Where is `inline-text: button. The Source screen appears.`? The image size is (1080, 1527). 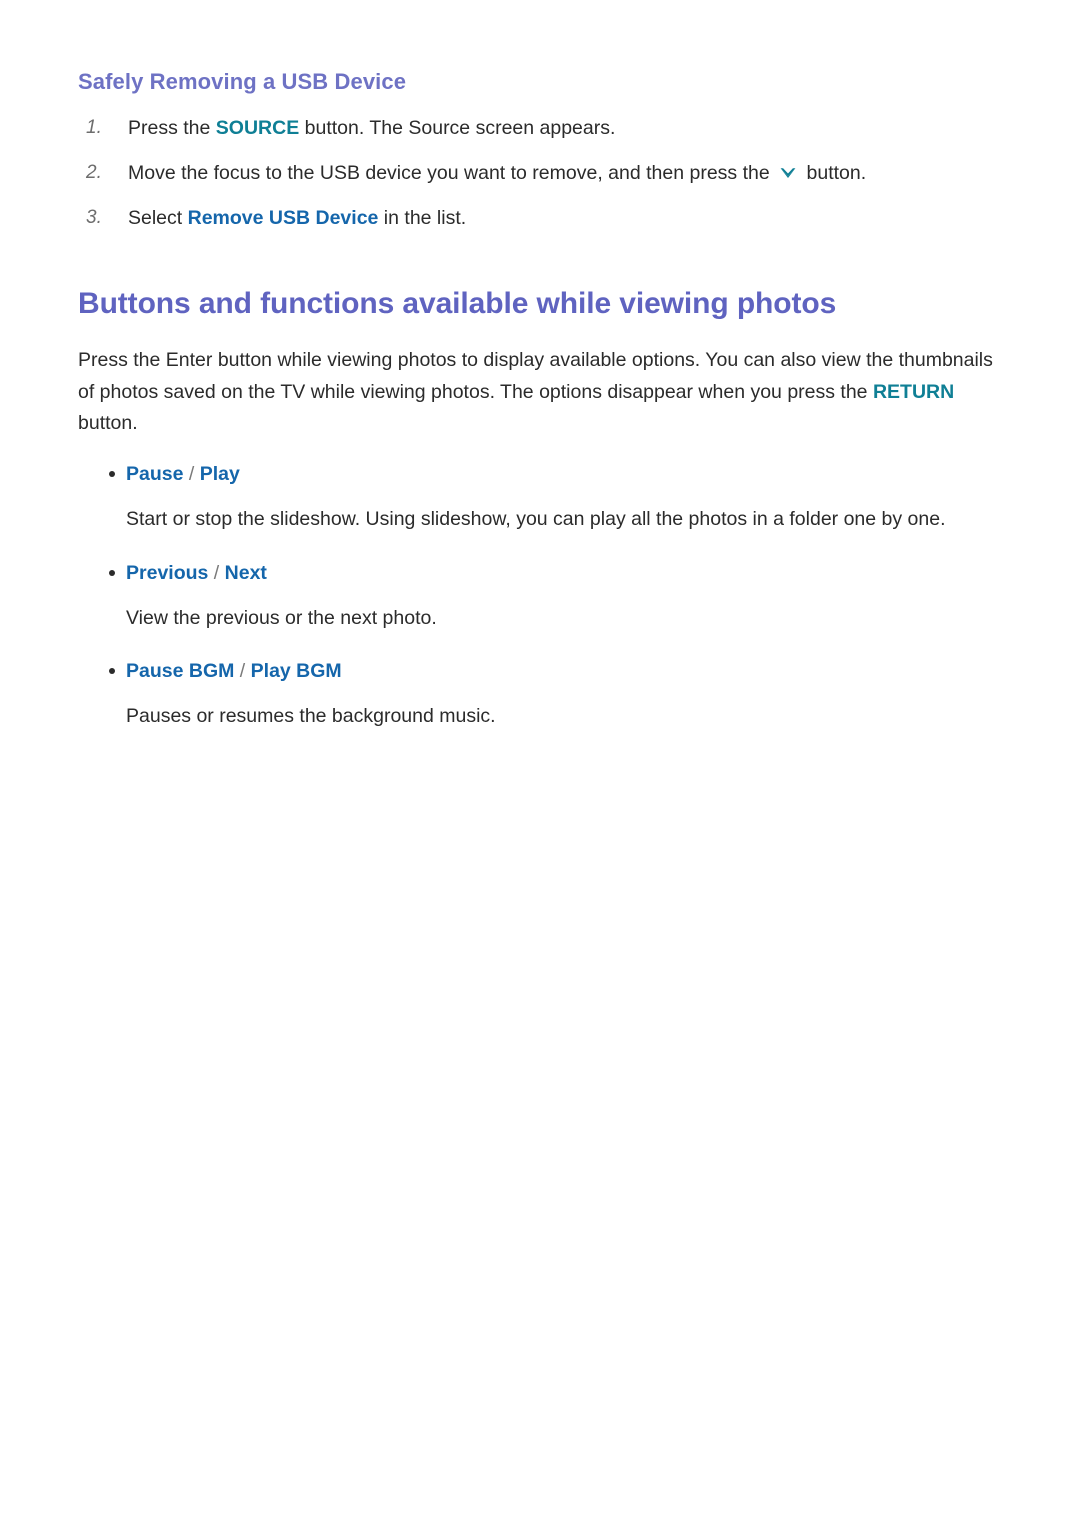 inline-text: button. The Source screen appears. is located at coordinates (457, 127).